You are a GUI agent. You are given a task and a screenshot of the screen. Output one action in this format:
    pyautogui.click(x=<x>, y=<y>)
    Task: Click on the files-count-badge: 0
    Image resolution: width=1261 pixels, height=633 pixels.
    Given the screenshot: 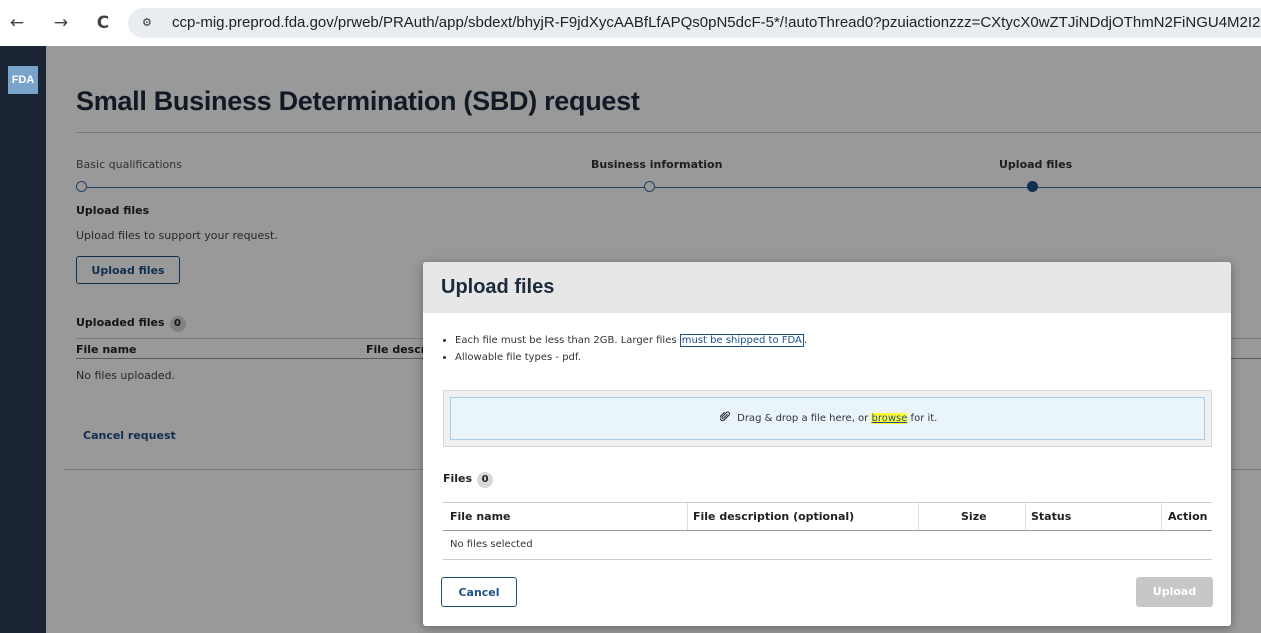 What is the action you would take?
    pyautogui.click(x=485, y=480)
    